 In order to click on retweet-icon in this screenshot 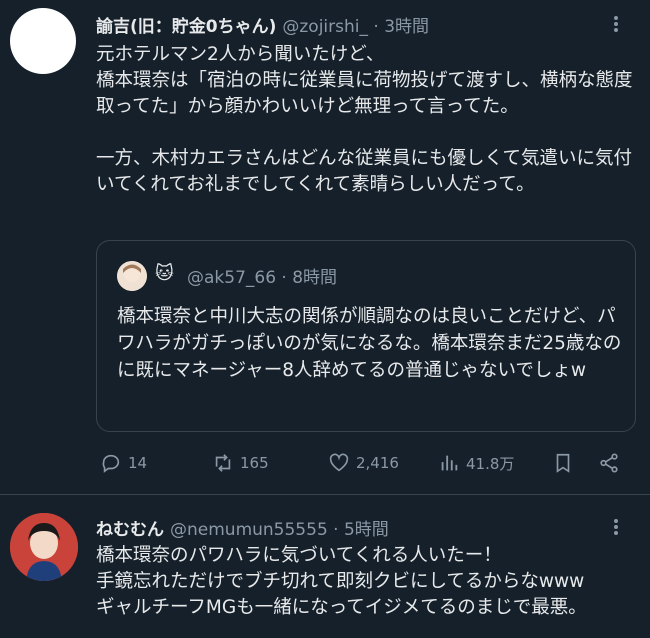, I will do `click(223, 463)`.